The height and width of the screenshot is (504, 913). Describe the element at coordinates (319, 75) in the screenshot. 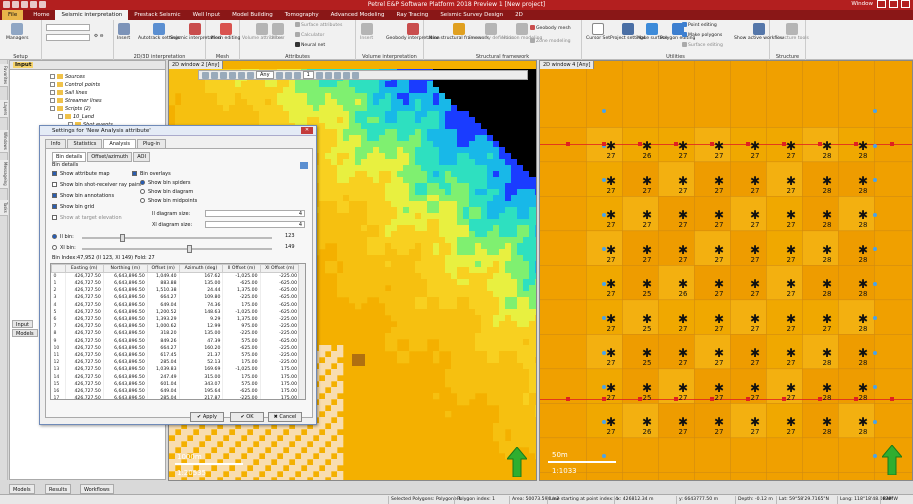

I see `next-tool-icon` at that location.